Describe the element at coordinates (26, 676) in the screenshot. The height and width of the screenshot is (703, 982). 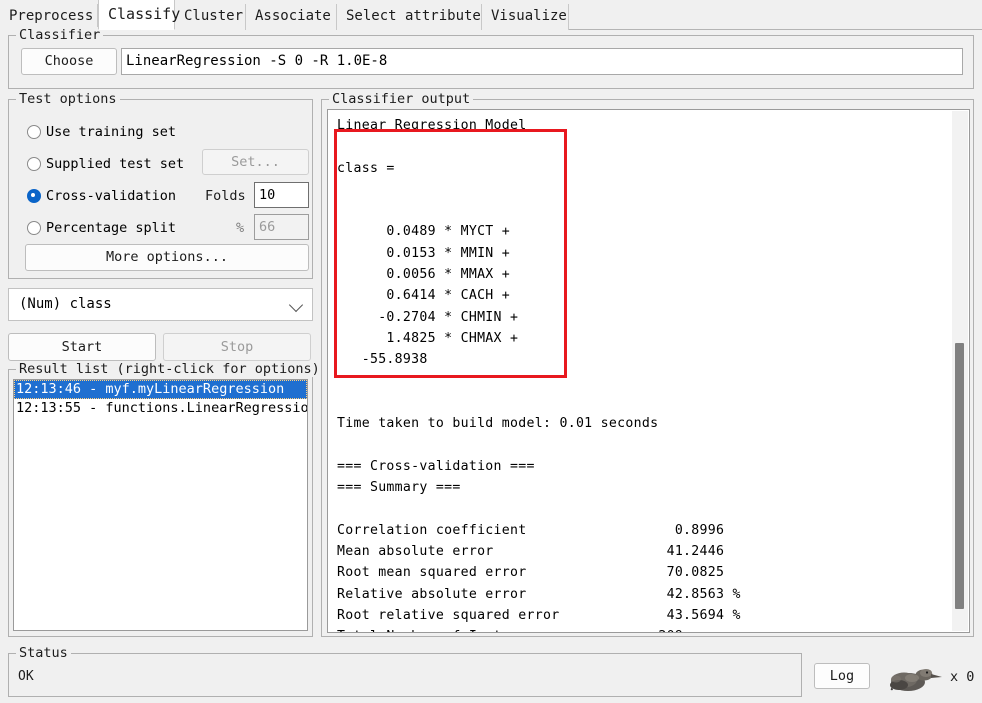
I see `status-text: OK` at that location.